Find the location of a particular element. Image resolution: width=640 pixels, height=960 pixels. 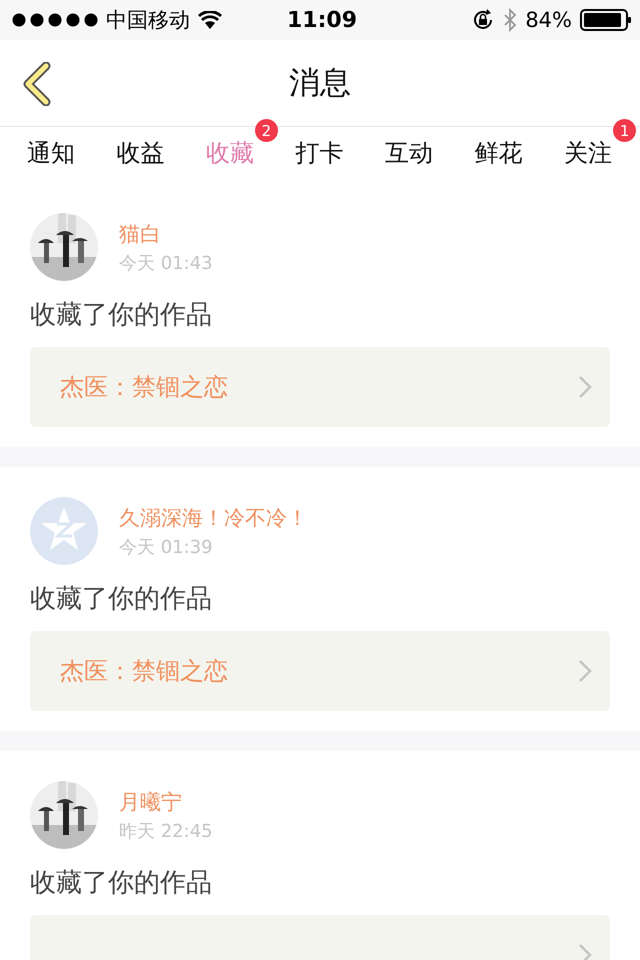

message-time: 今天 01:39 is located at coordinates (166, 547).